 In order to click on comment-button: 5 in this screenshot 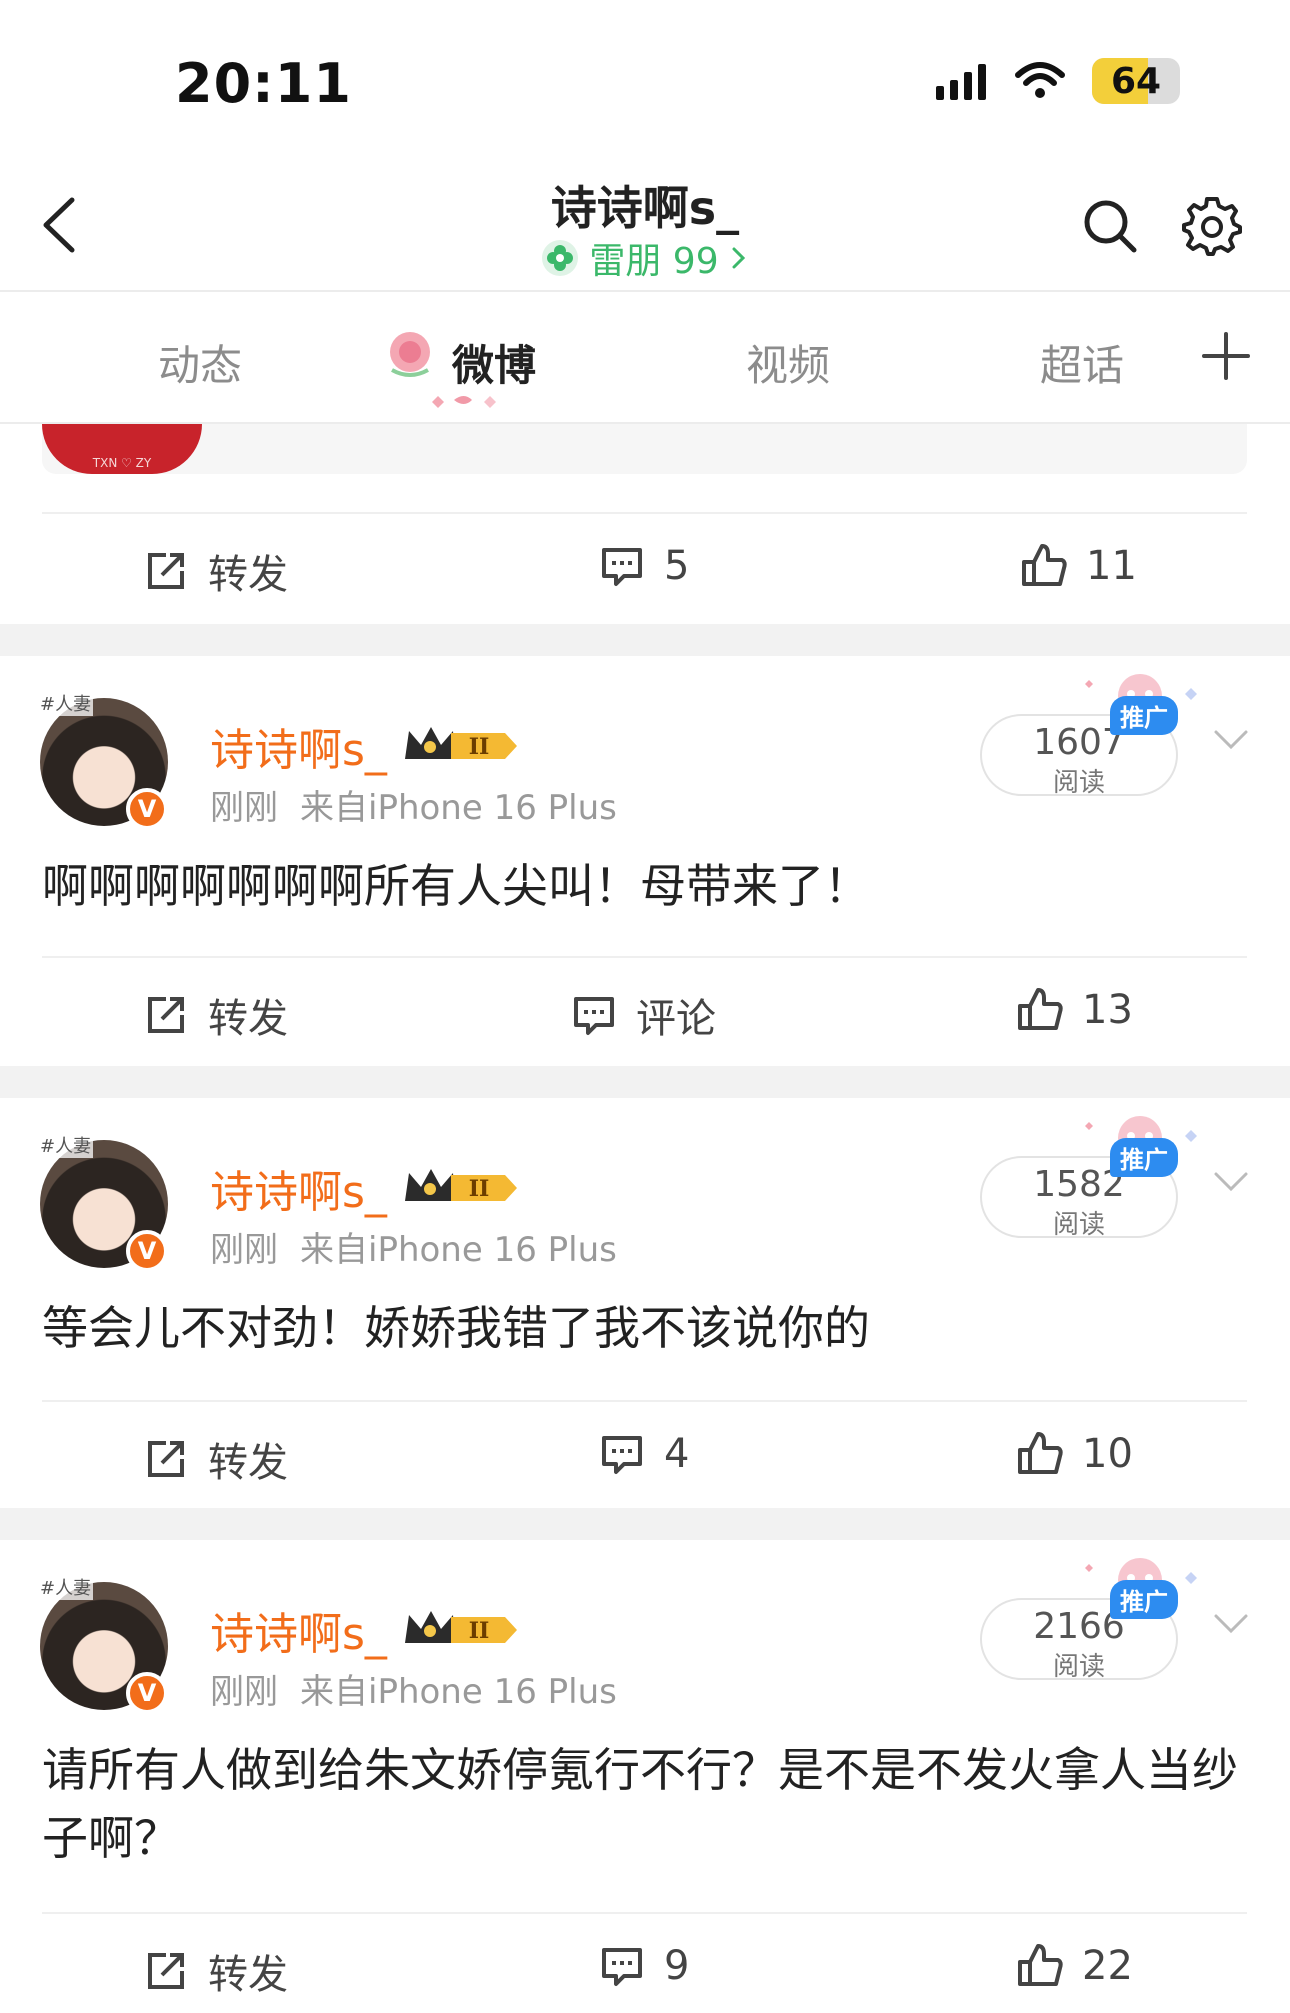, I will do `click(643, 566)`.